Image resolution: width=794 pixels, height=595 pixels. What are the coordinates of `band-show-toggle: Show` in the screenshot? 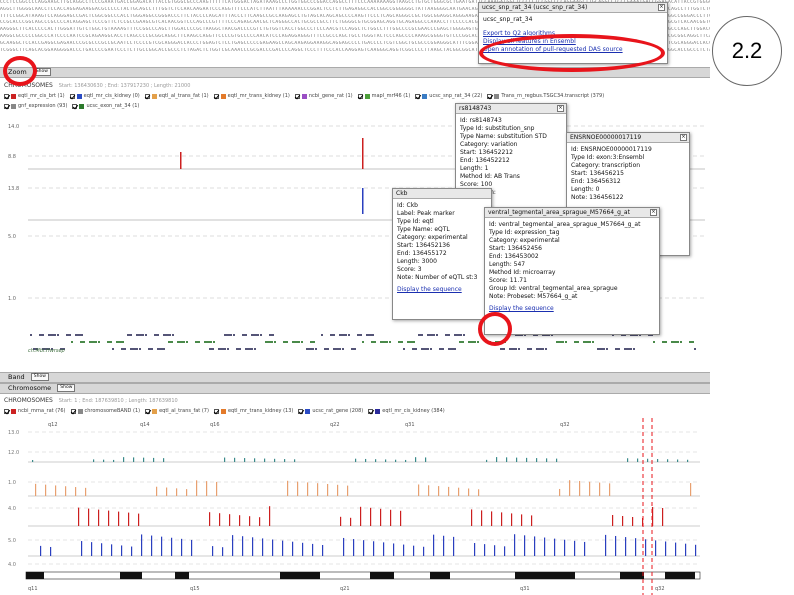 It's located at (39, 377).